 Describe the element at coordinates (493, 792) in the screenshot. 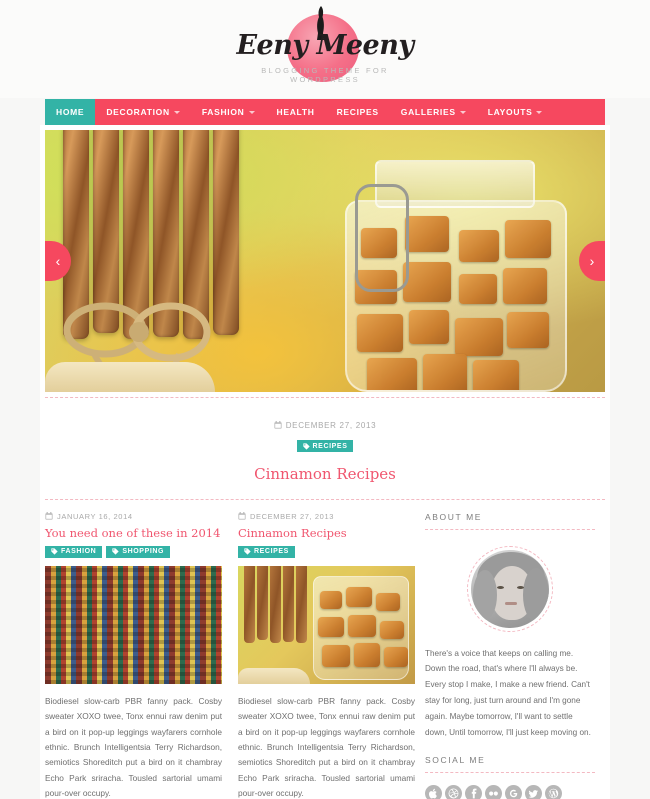

I see `flickr-icon` at that location.